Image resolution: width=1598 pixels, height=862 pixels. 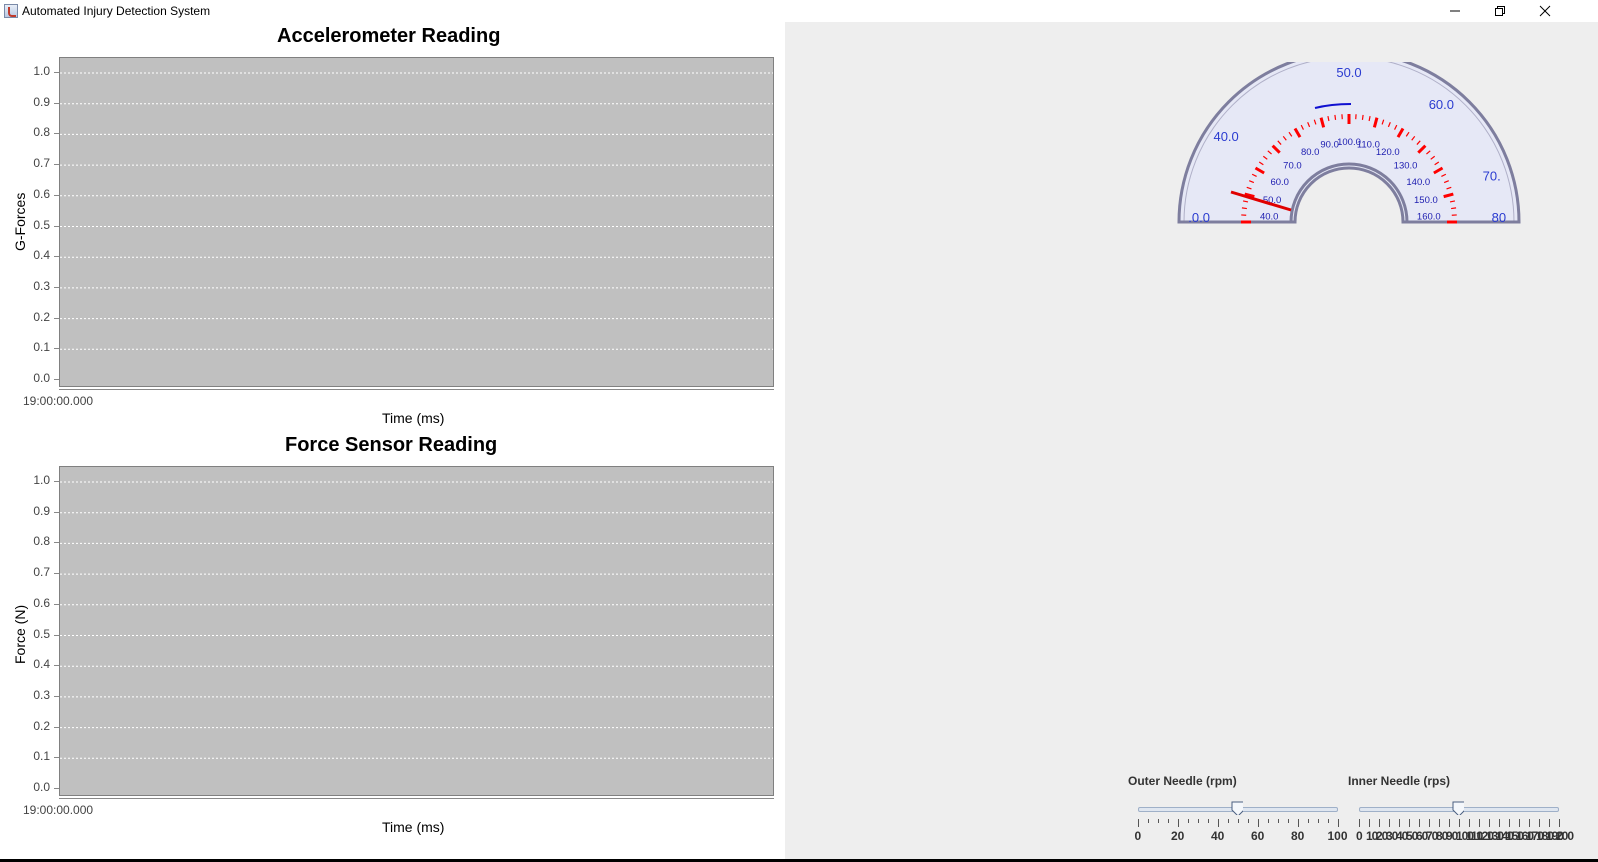 I want to click on force-y-tick-label: 0.4, so click(x=41, y=664).